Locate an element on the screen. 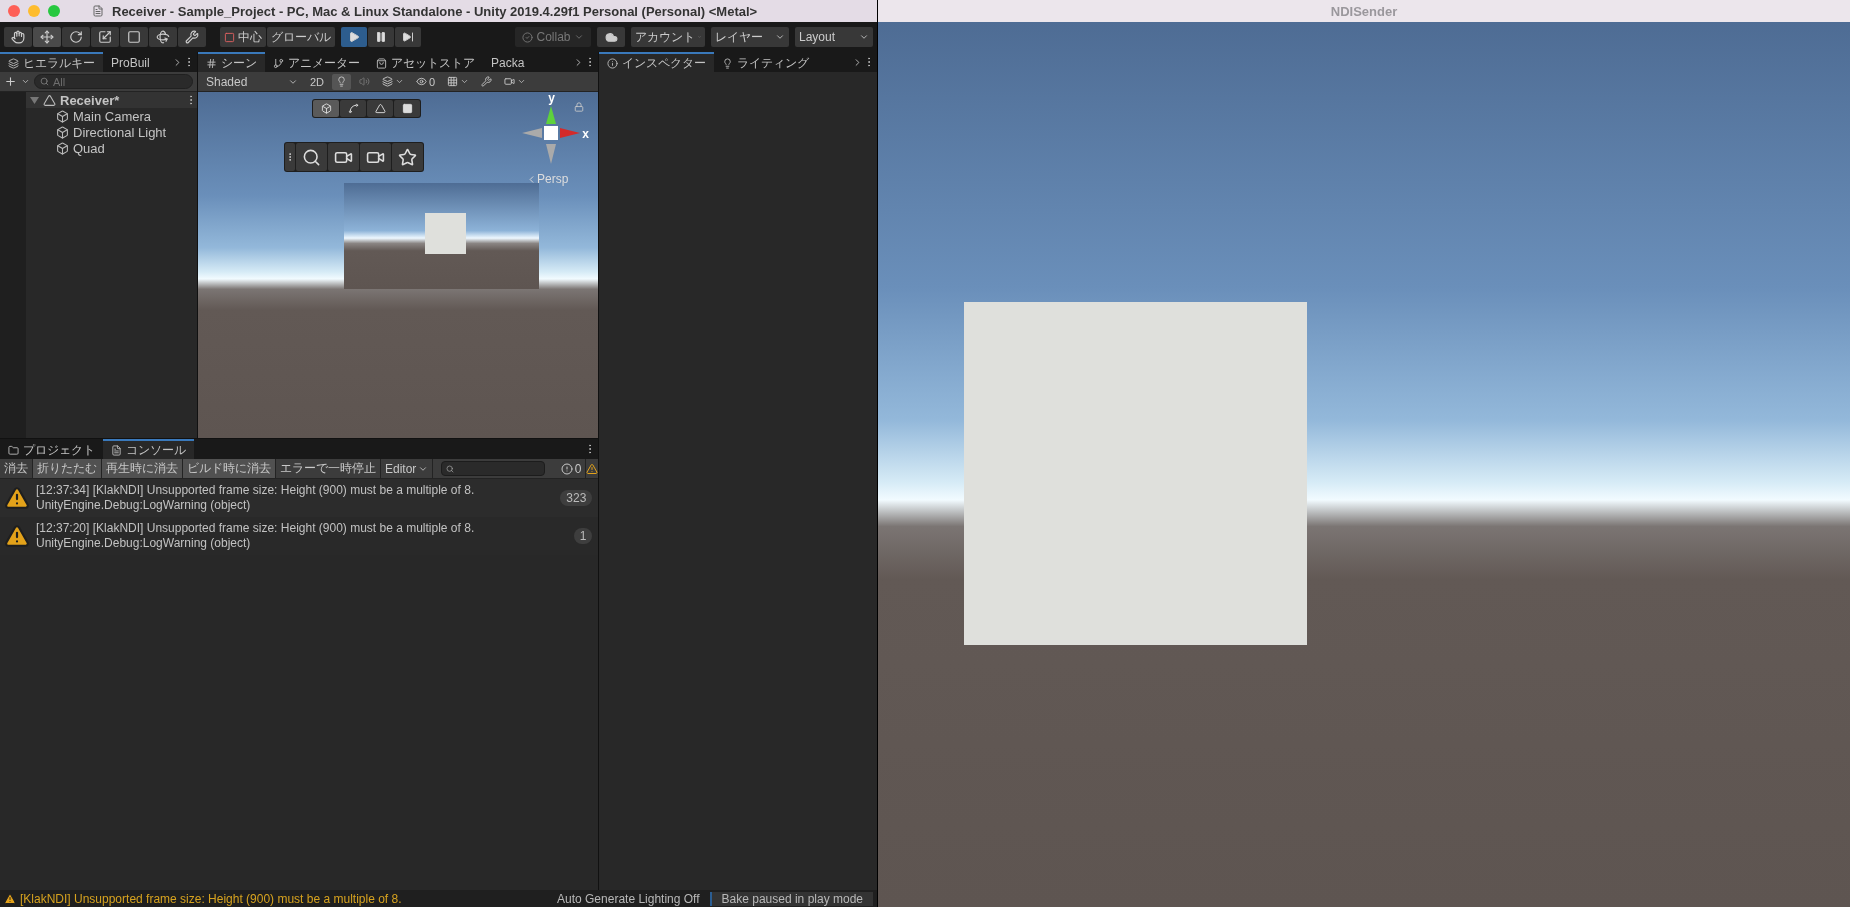 This screenshot has width=1850, height=907. bake-status: Bake paused in play mode is located at coordinates (791, 898).